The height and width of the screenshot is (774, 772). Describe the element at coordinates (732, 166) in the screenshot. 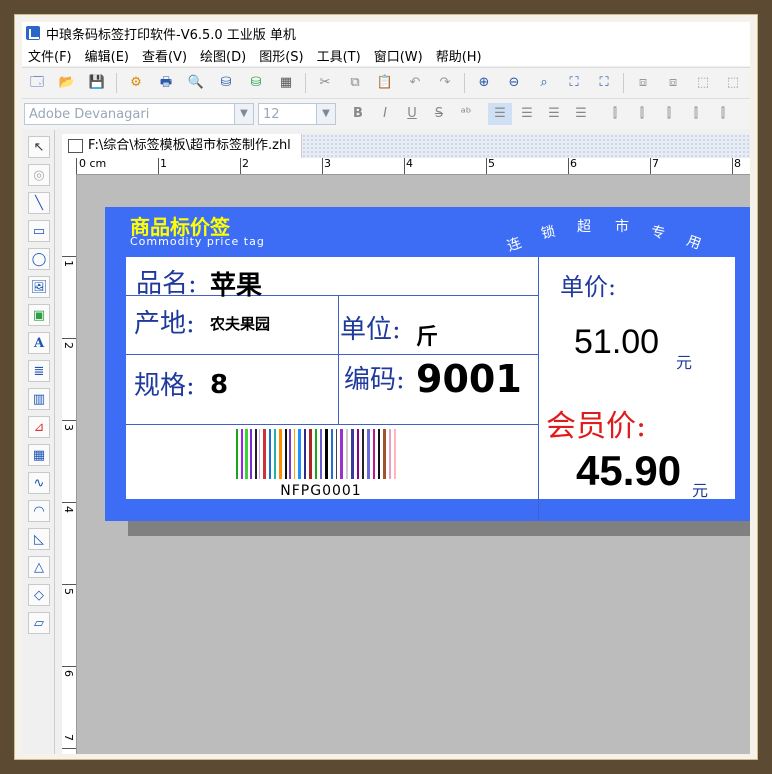

I see `ruler-tick` at that location.